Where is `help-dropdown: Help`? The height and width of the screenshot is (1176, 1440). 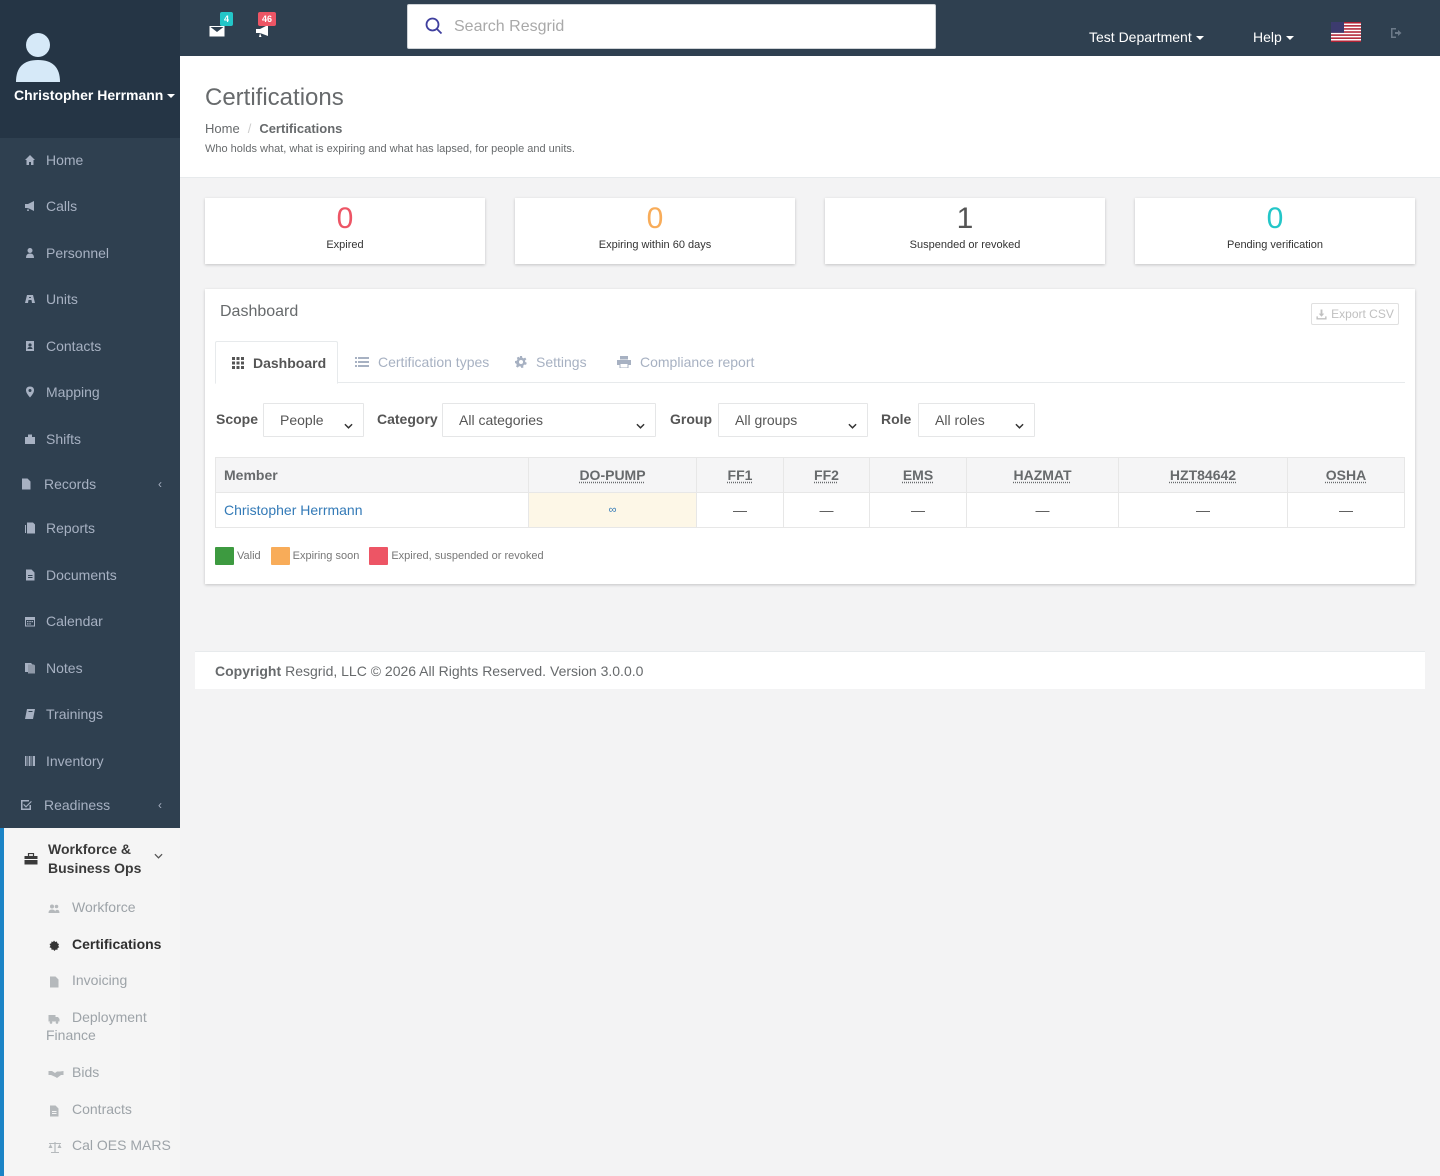 help-dropdown: Help is located at coordinates (1273, 37).